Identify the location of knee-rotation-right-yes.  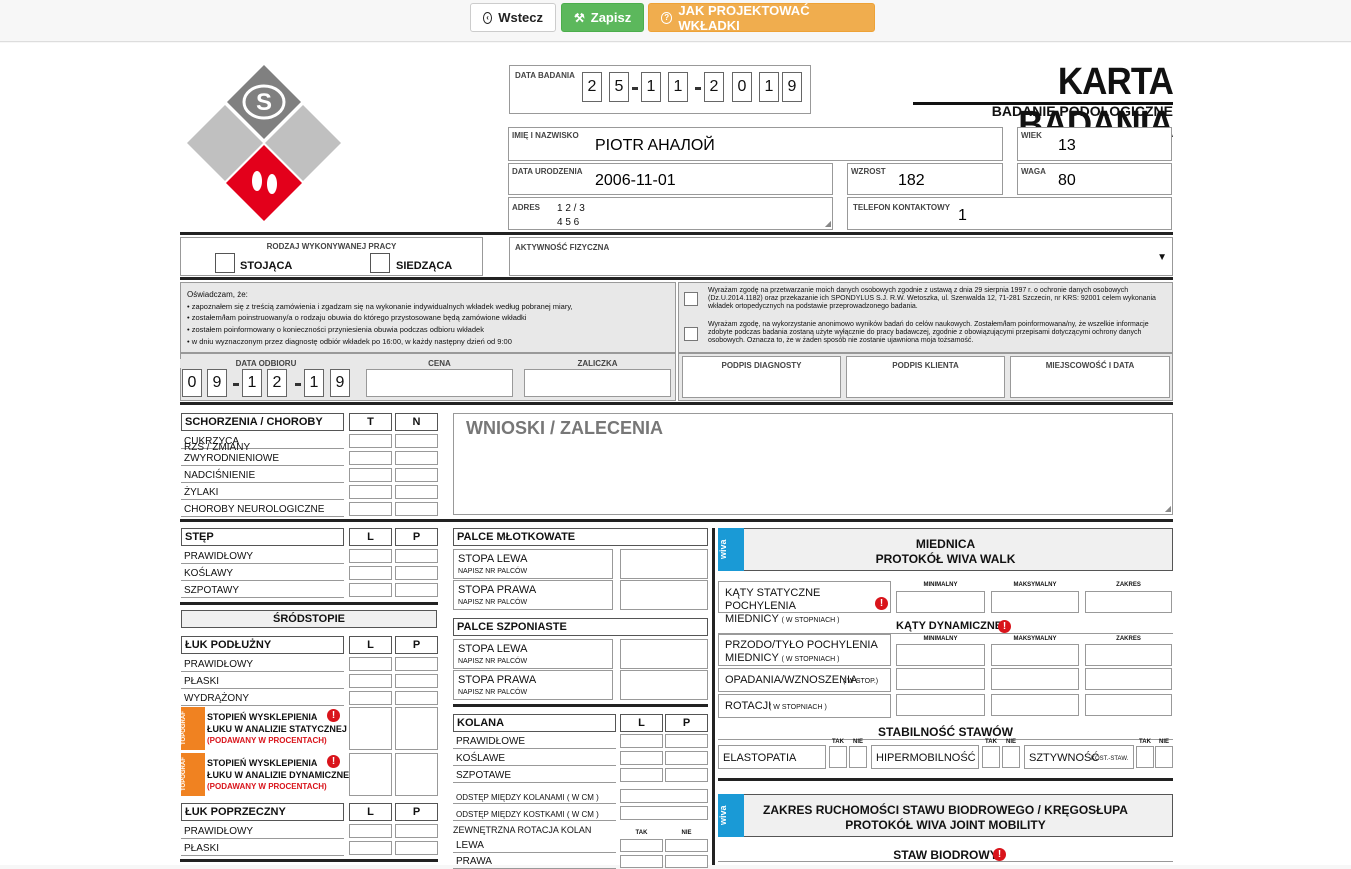
(641, 861).